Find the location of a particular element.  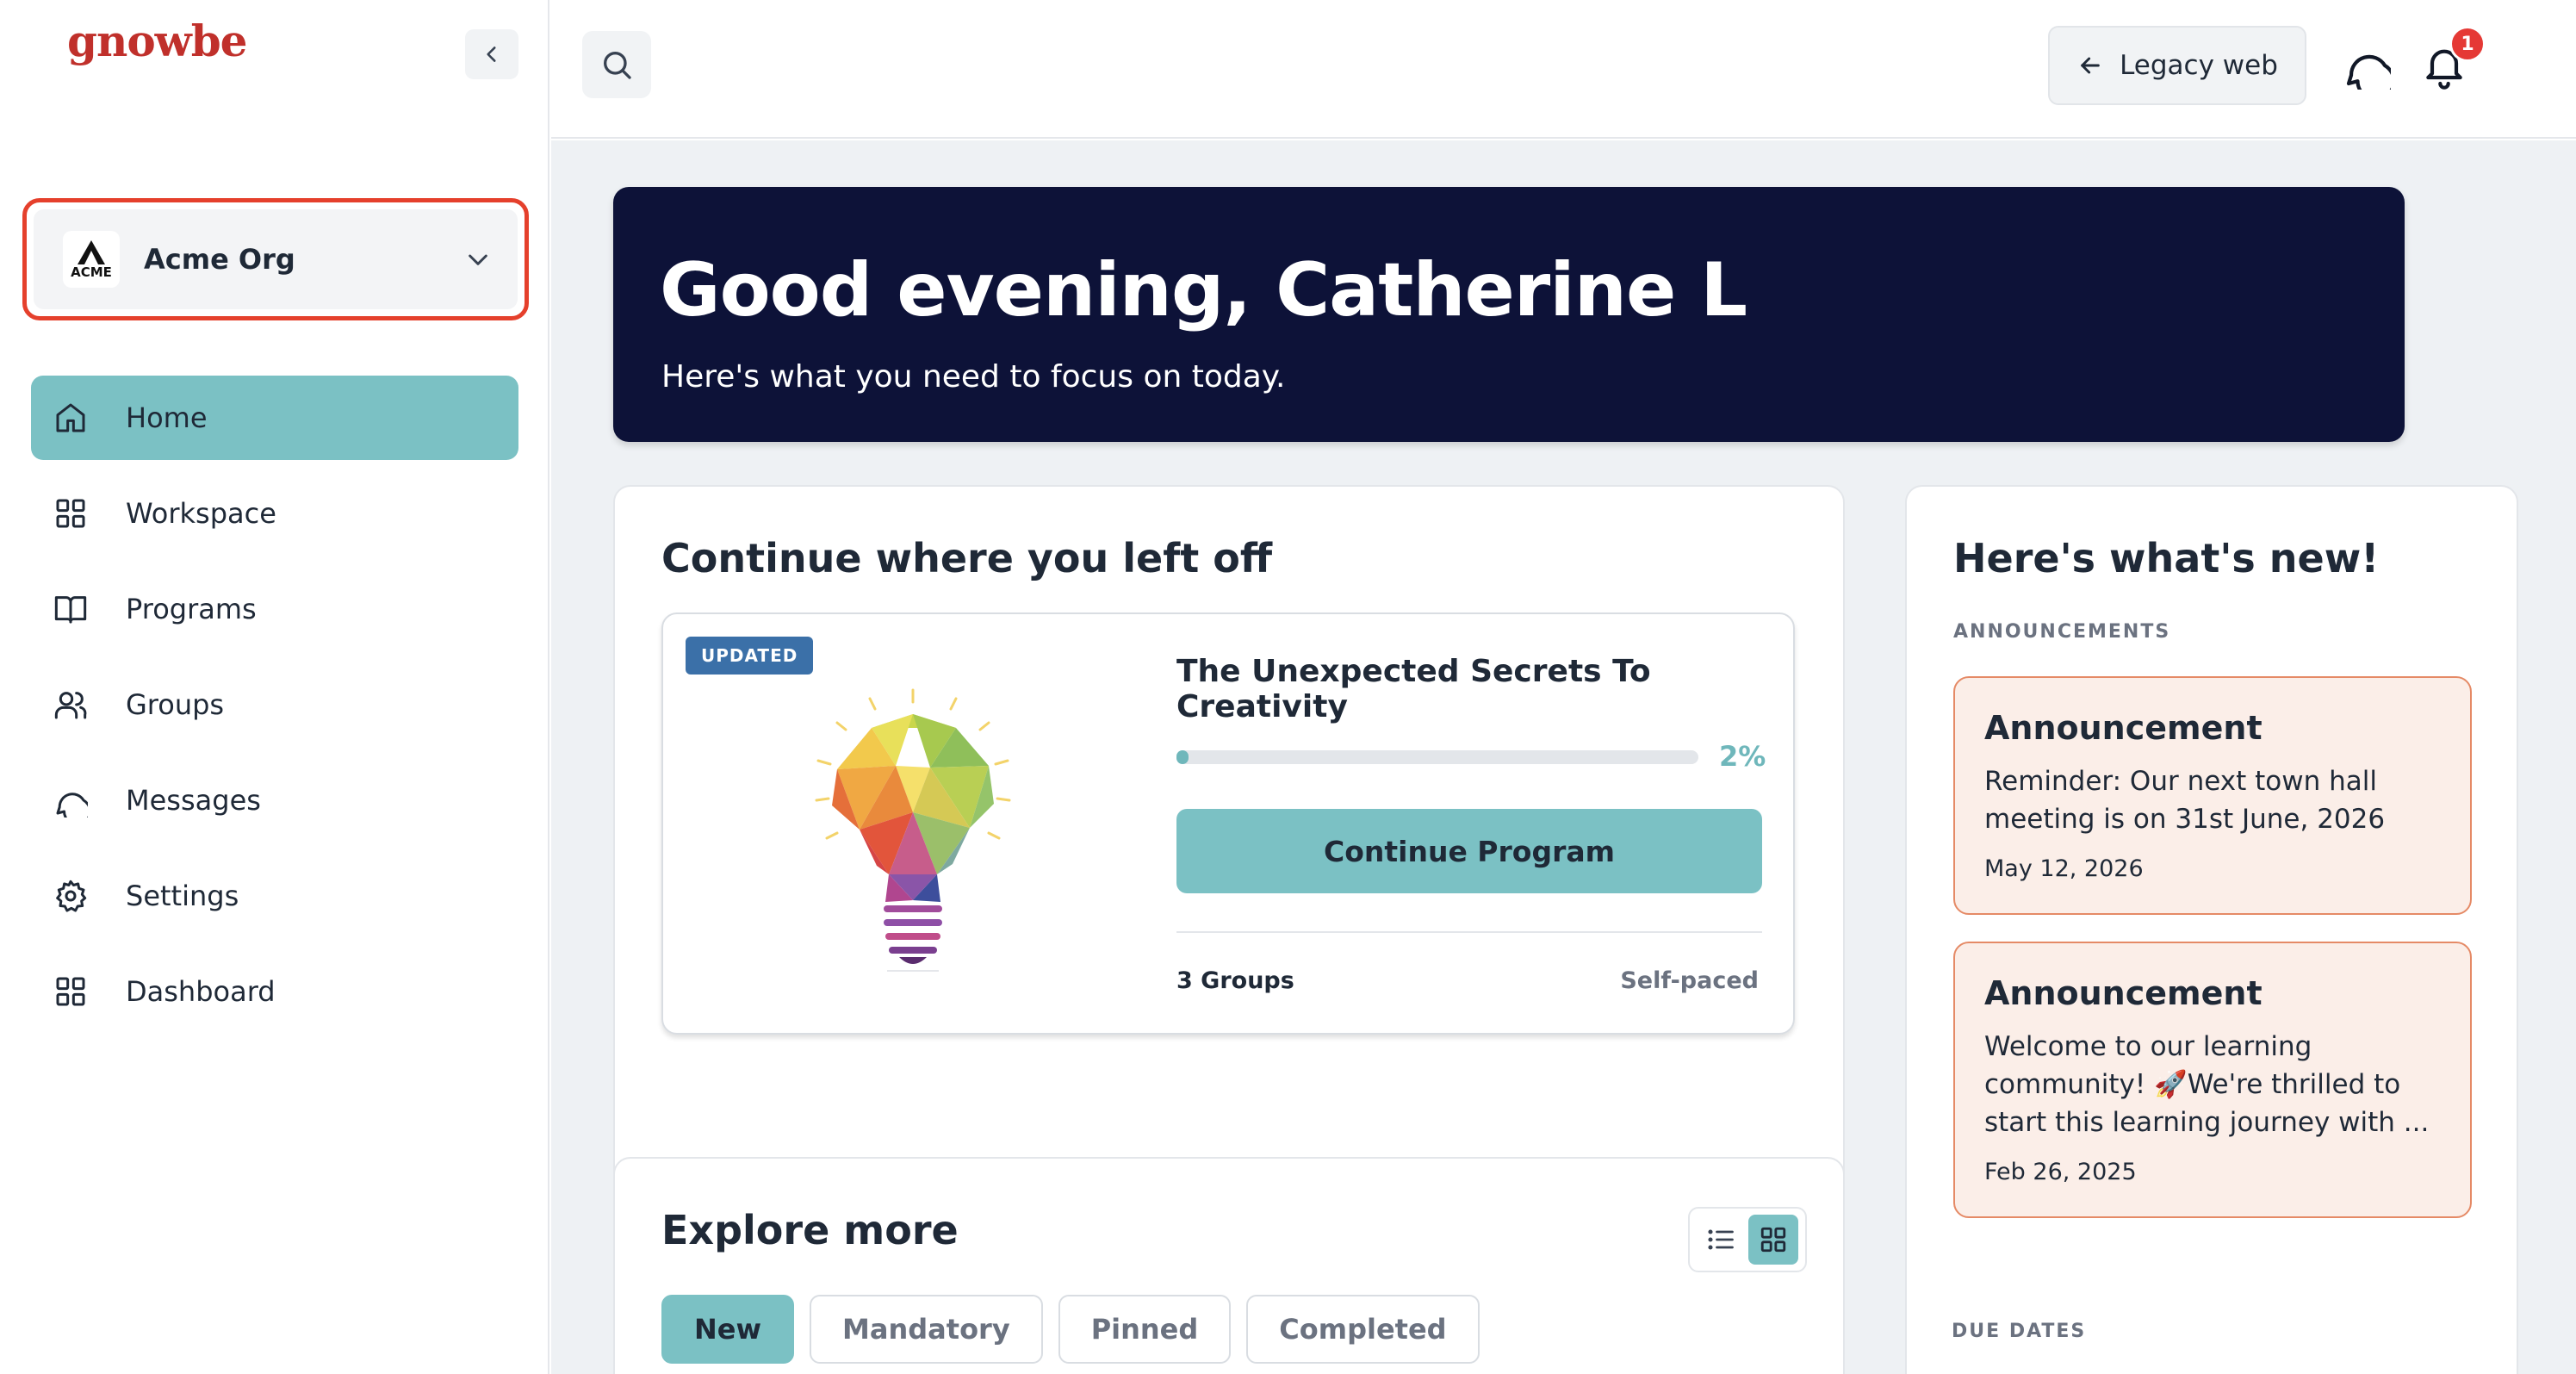

list-view-button is located at coordinates (1720, 1239).